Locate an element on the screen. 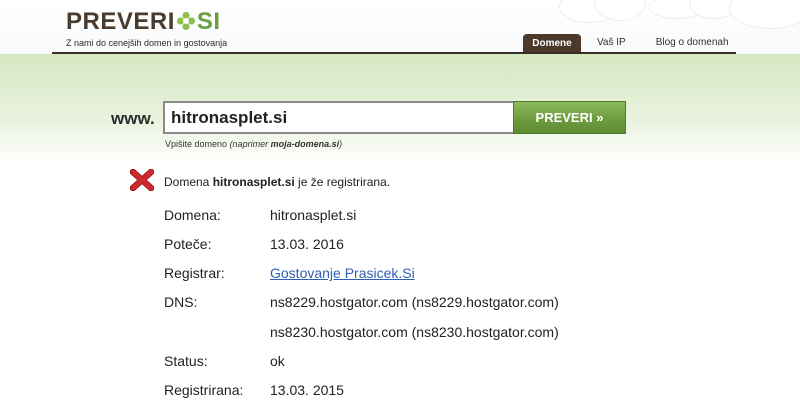 This screenshot has height=411, width=800. www-prefix: www. is located at coordinates (133, 118).